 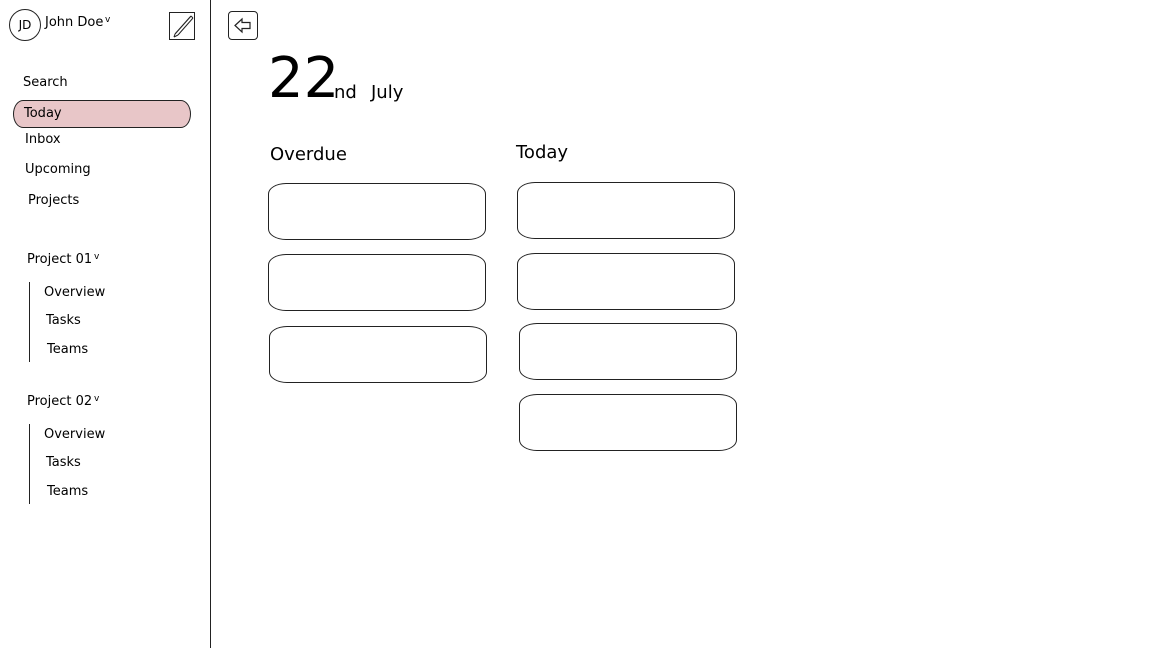 I want to click on project-02-teams: Teams, so click(x=67, y=491).